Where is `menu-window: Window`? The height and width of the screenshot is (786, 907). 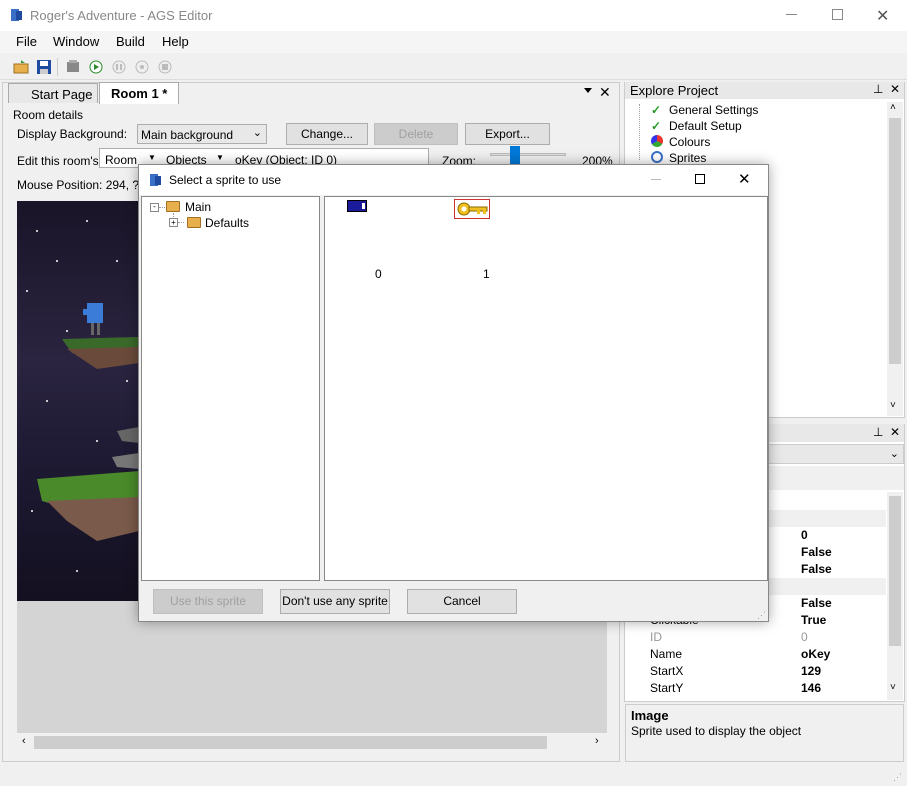
menu-window: Window is located at coordinates (76, 41).